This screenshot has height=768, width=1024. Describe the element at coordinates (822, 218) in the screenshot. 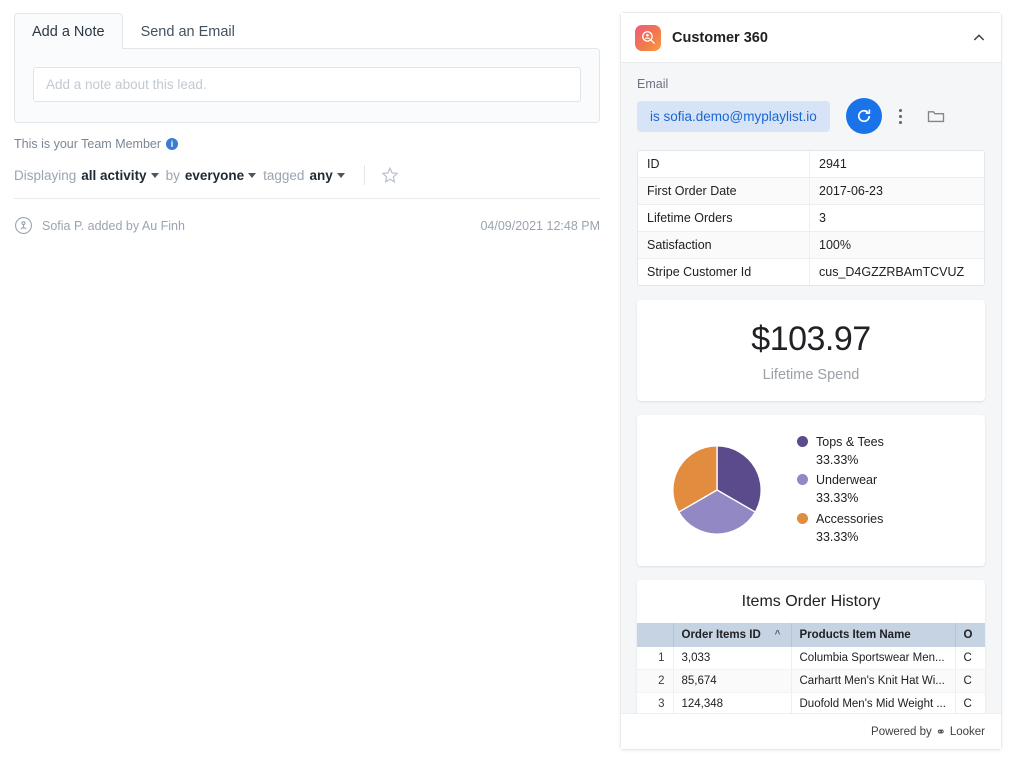

I see `detail-value: 3` at that location.